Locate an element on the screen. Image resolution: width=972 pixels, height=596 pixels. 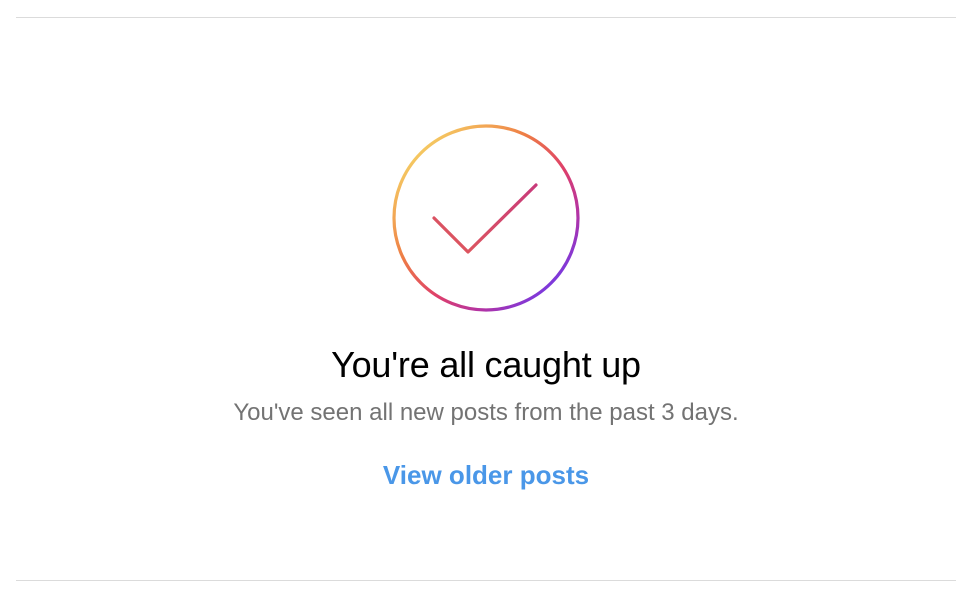
top-divider is located at coordinates (486, 17).